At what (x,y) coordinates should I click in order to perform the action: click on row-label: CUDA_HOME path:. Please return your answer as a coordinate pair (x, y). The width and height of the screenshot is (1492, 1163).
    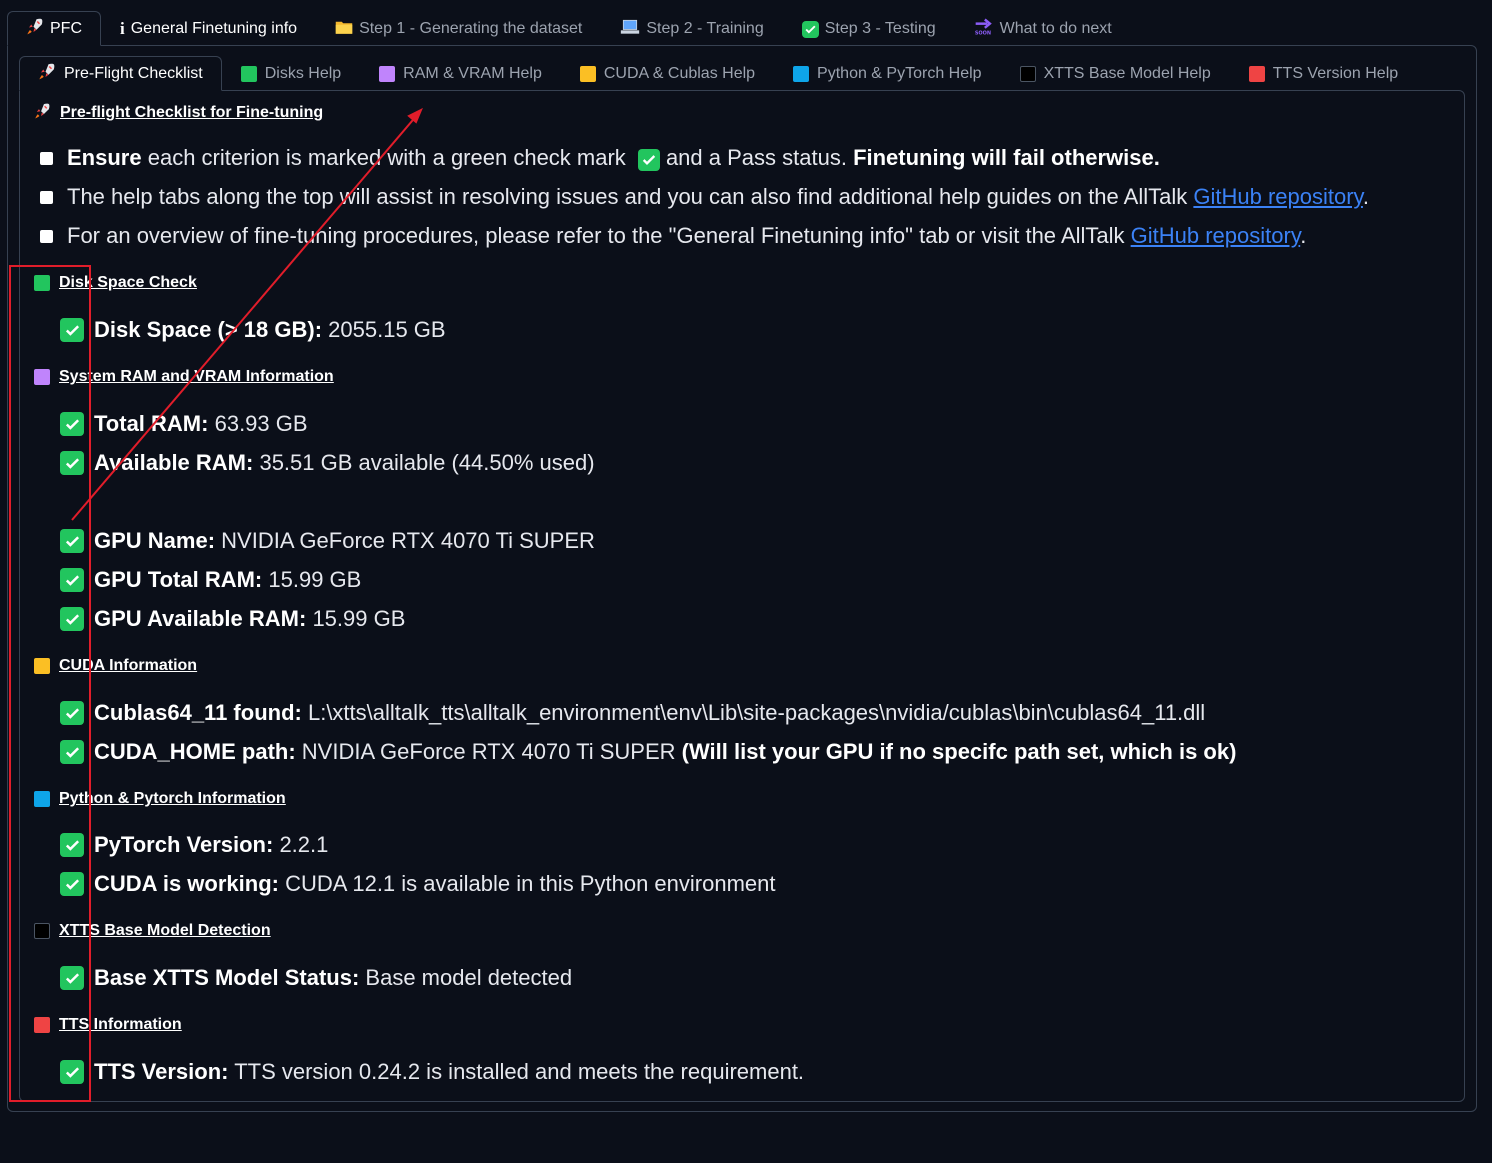
    Looking at the image, I should click on (195, 751).